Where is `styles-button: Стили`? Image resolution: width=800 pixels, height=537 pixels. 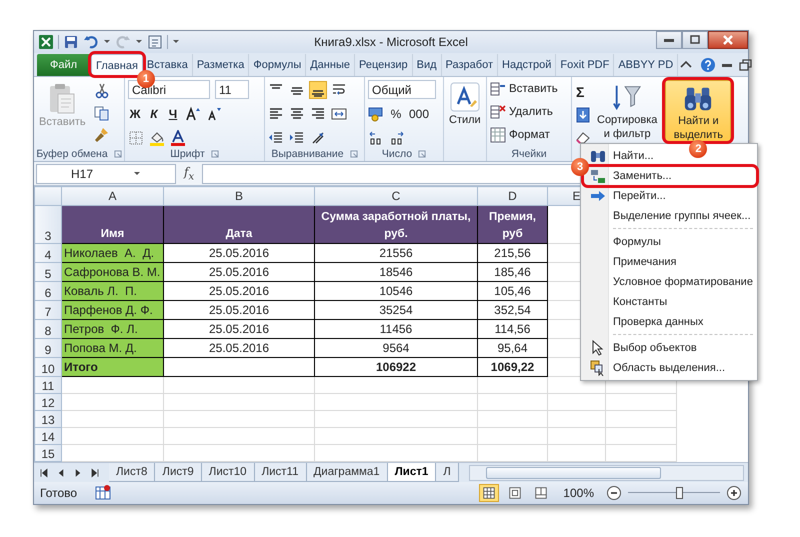
styles-button: Стили is located at coordinates (465, 113).